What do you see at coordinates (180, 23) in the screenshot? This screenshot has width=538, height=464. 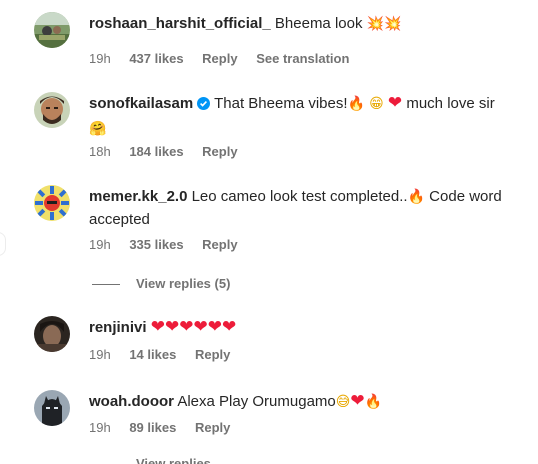 I see `comment-username: roshaan_harshit_official_` at bounding box center [180, 23].